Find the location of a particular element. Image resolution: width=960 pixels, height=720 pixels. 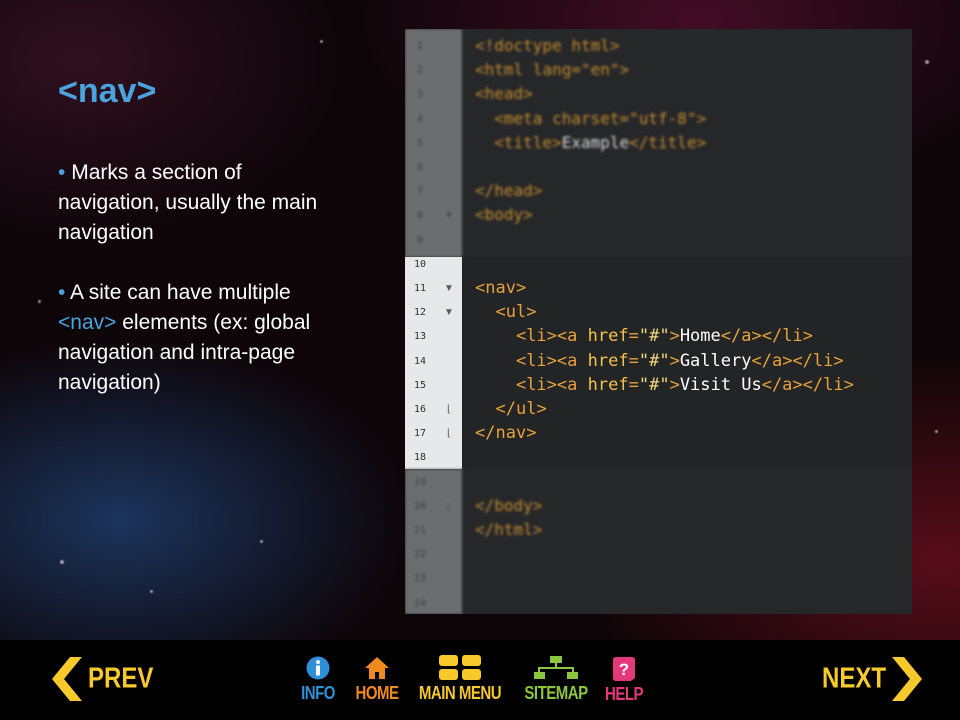

line-number: 1 is located at coordinates (420, 46).